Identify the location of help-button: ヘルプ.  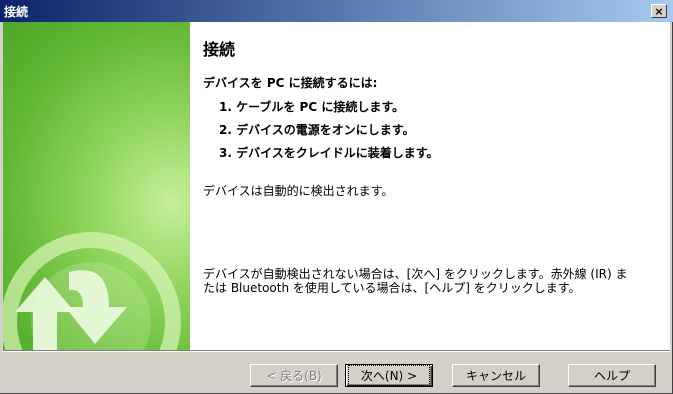
(612, 375).